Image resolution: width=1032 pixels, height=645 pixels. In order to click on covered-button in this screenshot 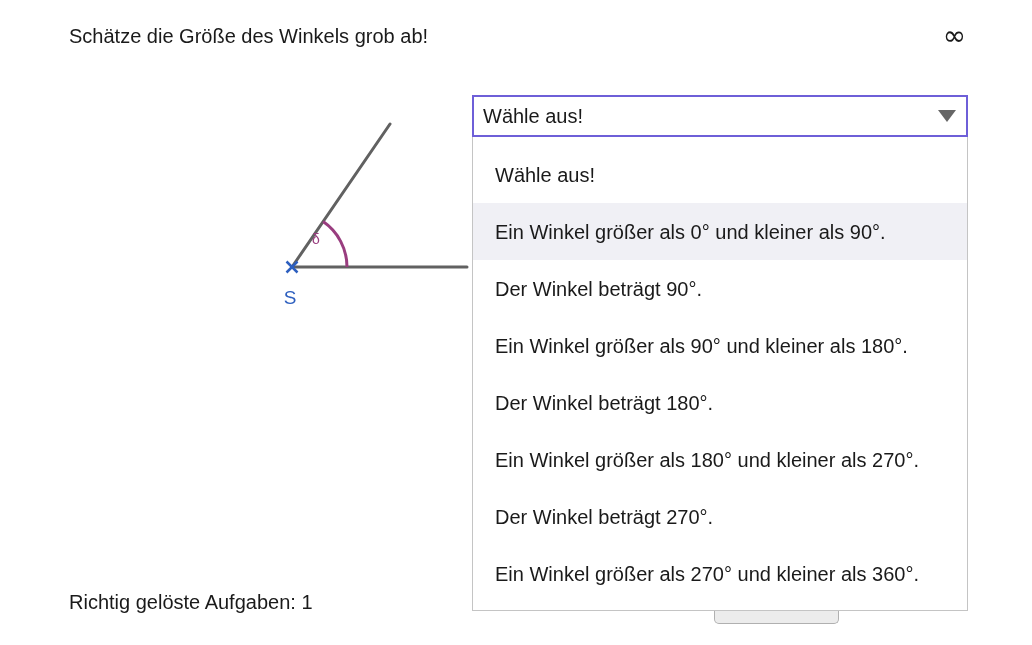, I will do `click(776, 617)`.